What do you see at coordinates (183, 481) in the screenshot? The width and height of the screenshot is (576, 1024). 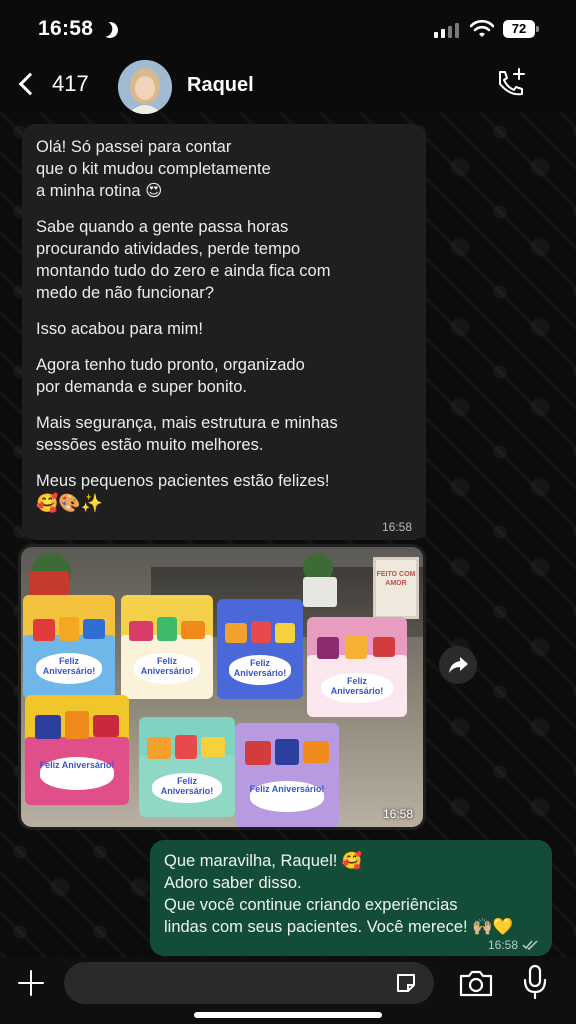 I see `message-paragraph: Meus pequenos pacientes estão felizes!` at bounding box center [183, 481].